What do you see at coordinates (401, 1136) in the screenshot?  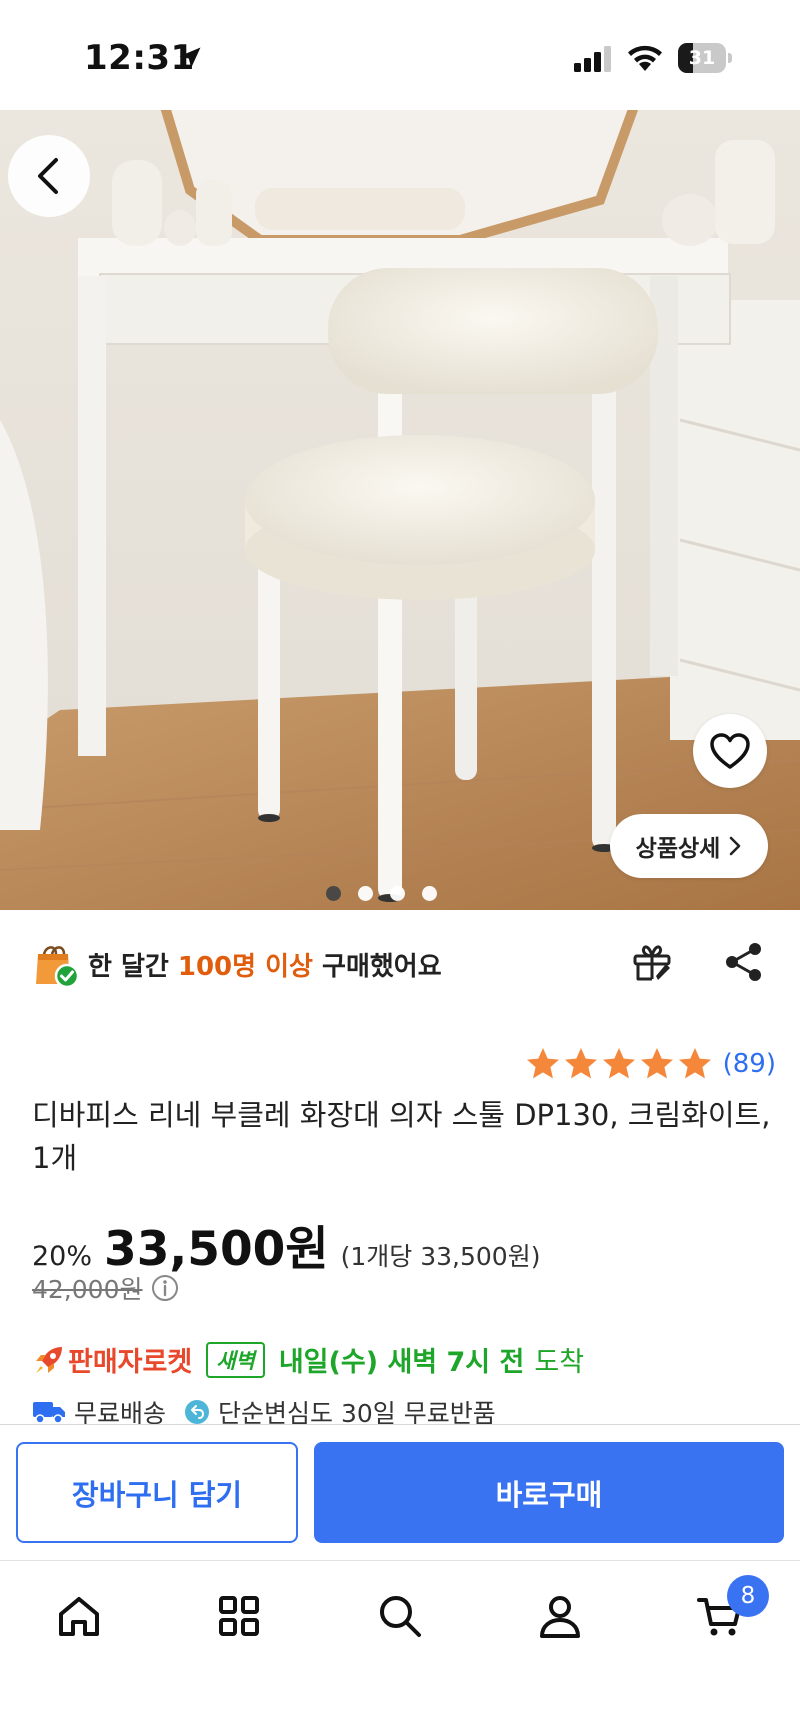 I see `product-title: 디바피스 리네 부클레 화장대 의자 스툴 DP130, 크림화이트, 1개` at bounding box center [401, 1136].